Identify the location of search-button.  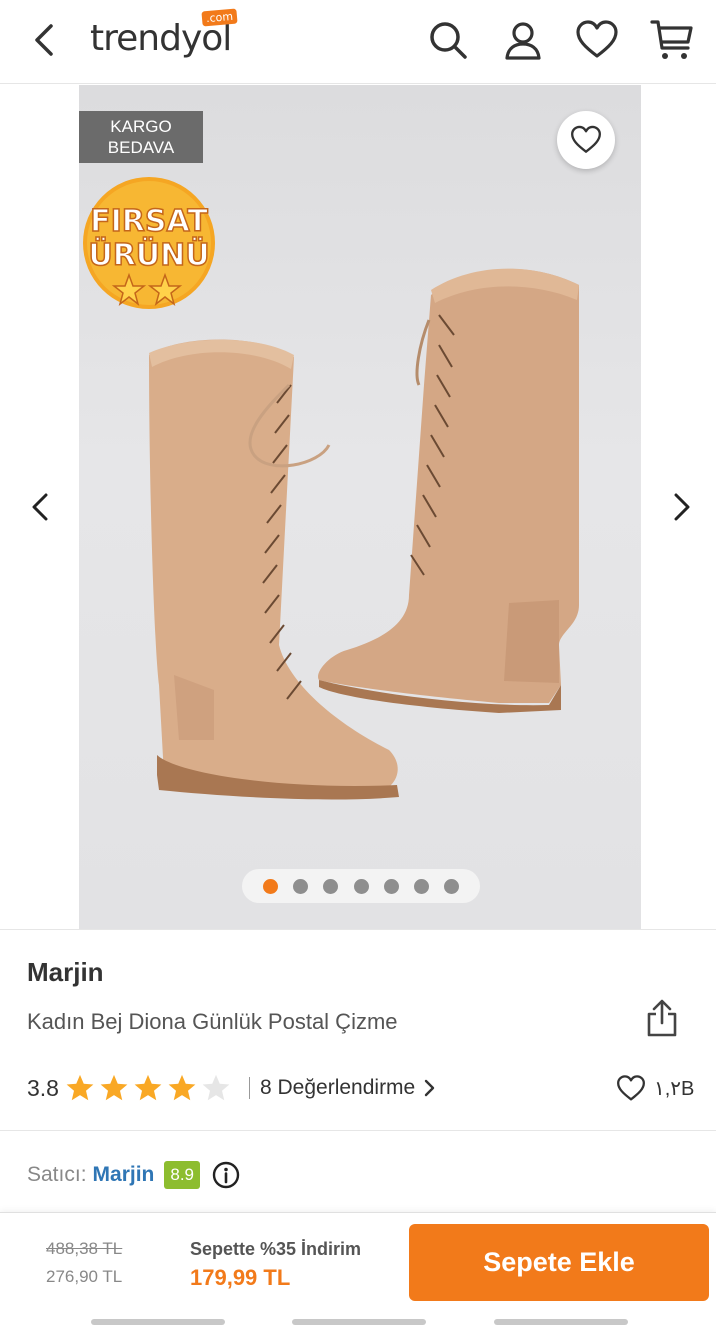
(448, 40).